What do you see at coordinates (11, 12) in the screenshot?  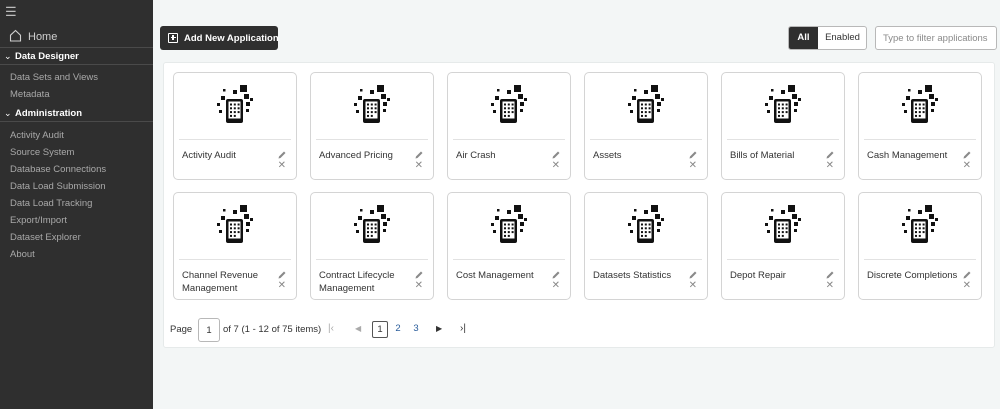 I see `hamburger-icon: ☰` at bounding box center [11, 12].